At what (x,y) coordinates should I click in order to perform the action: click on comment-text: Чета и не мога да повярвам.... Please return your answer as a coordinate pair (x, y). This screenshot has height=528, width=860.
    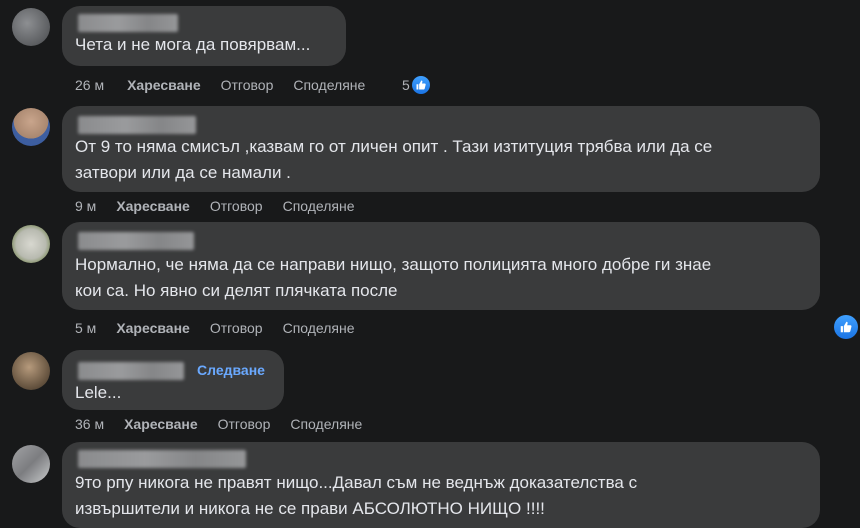
    Looking at the image, I should click on (193, 44).